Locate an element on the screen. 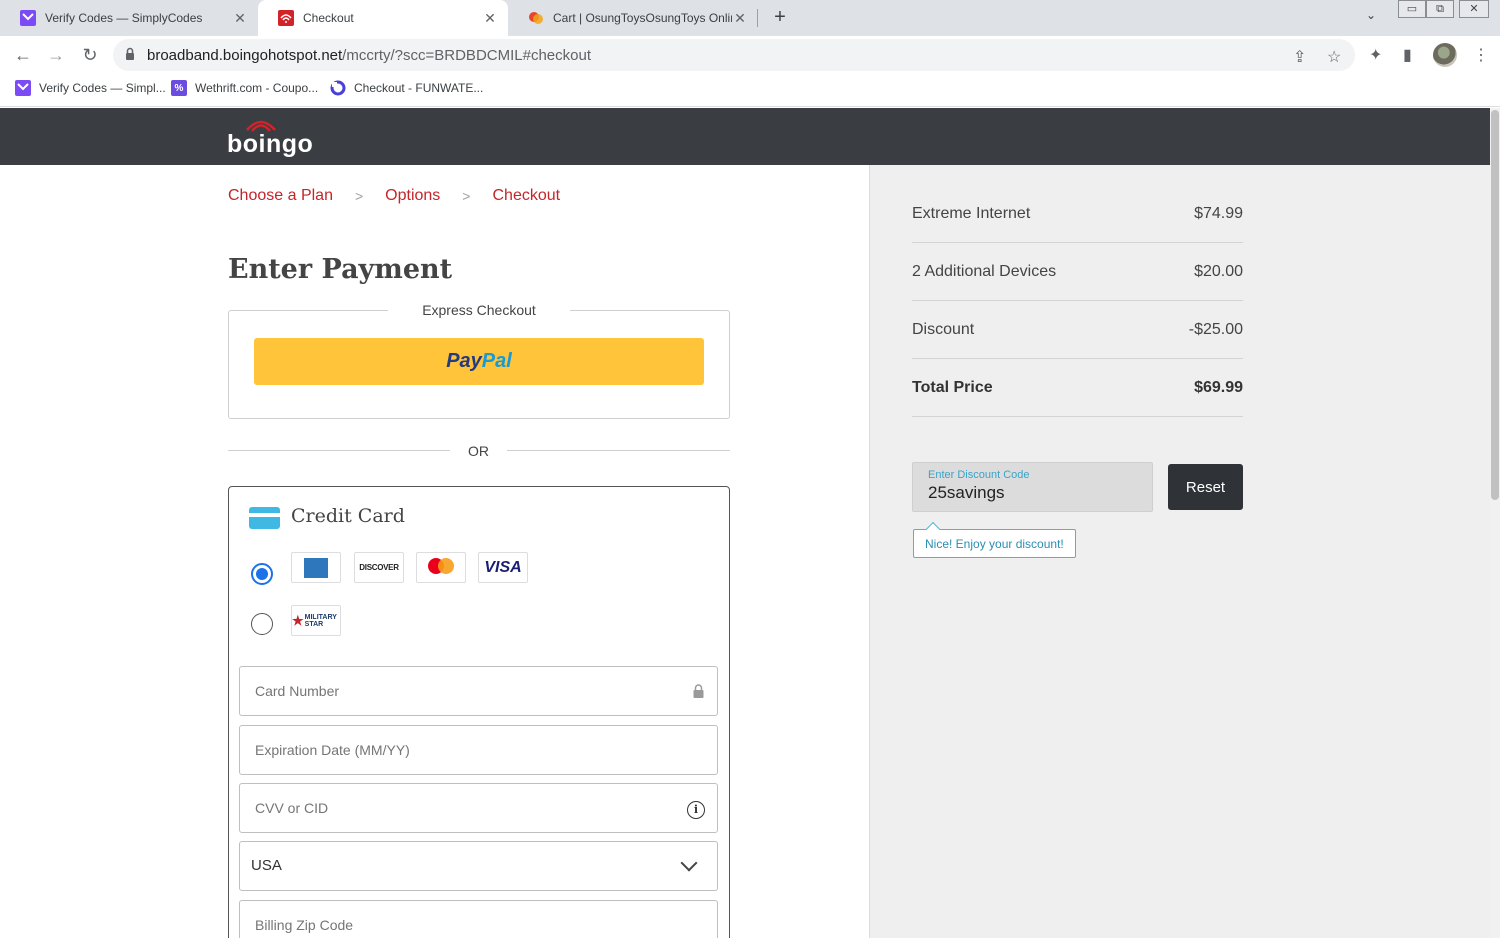 This screenshot has height=938, width=1500. expiration-placeholder: Expiration Date (MM/YY) is located at coordinates (332, 750).